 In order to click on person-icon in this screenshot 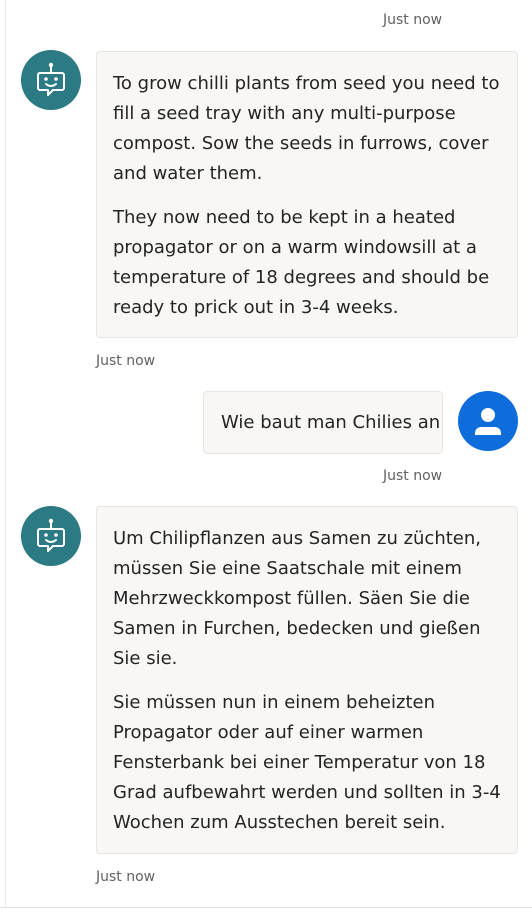, I will do `click(488, 421)`.